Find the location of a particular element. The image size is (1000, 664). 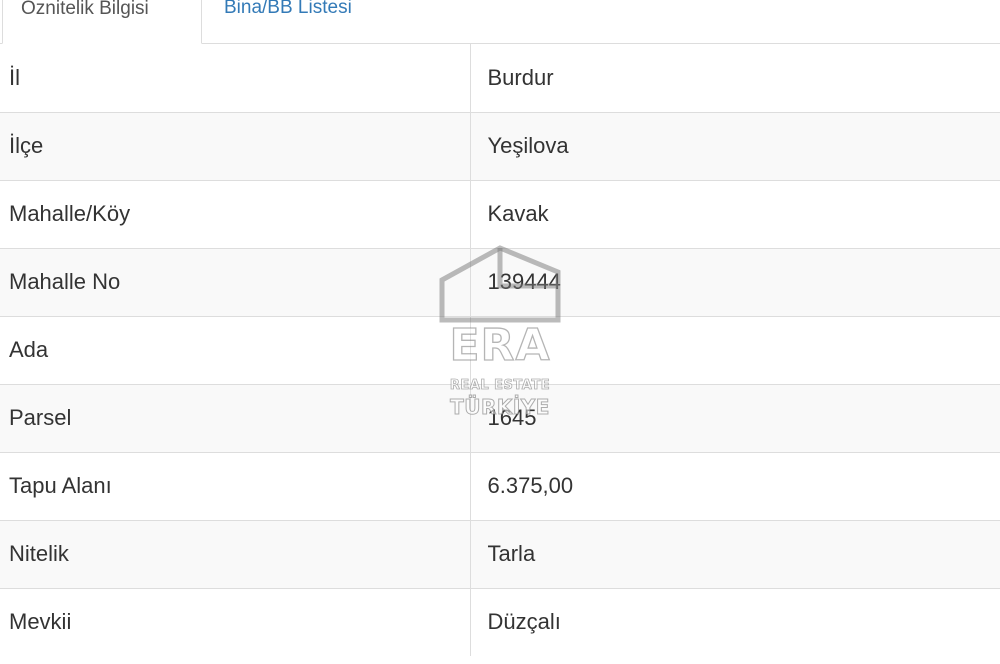

table-row: Nitelik Tarla is located at coordinates (500, 553).